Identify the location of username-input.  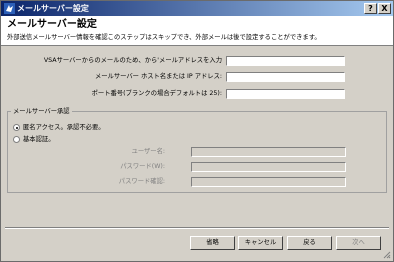
(268, 152).